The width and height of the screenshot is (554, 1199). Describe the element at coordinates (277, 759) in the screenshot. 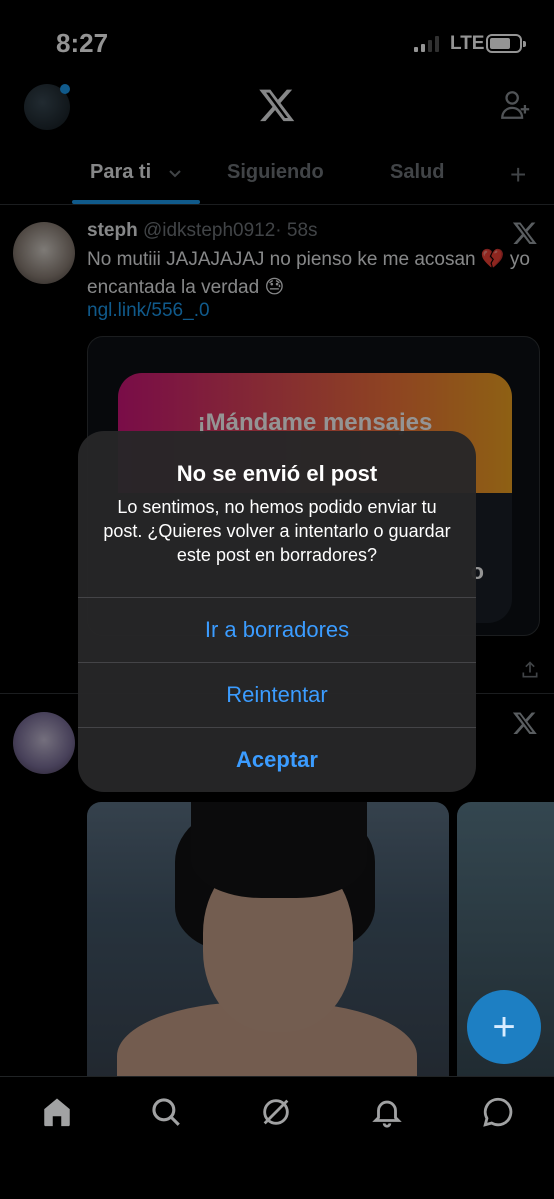

I see `accept-button: Aceptar` at that location.